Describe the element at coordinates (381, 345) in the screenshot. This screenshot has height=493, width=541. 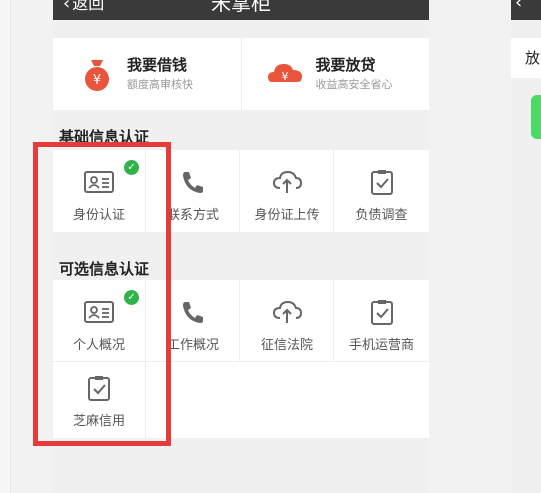
I see `optional-item-label: 手机运营商` at that location.